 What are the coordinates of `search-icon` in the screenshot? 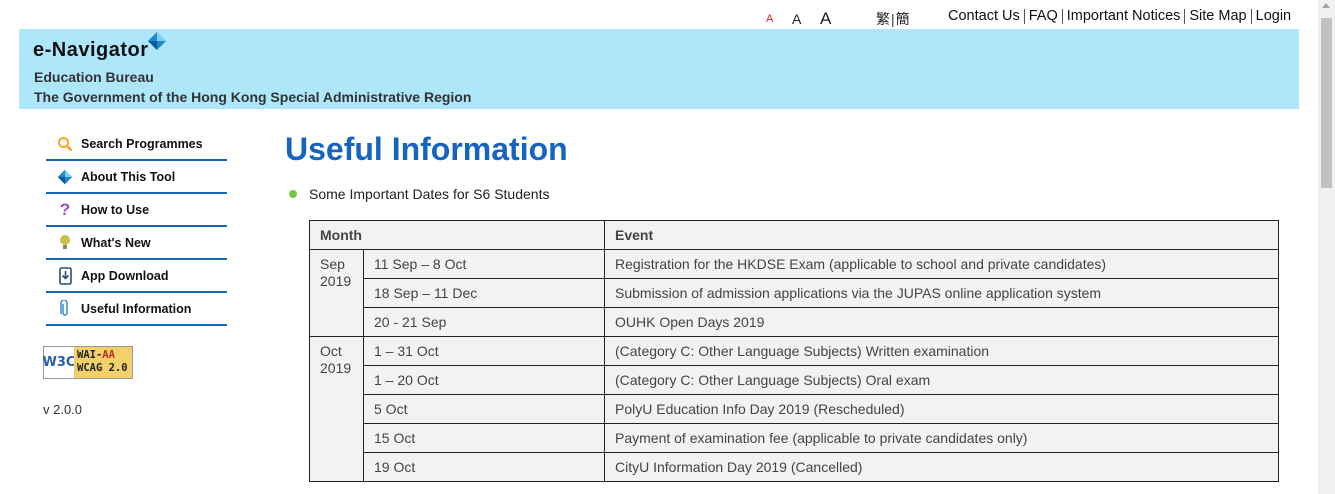 It's located at (65, 144).